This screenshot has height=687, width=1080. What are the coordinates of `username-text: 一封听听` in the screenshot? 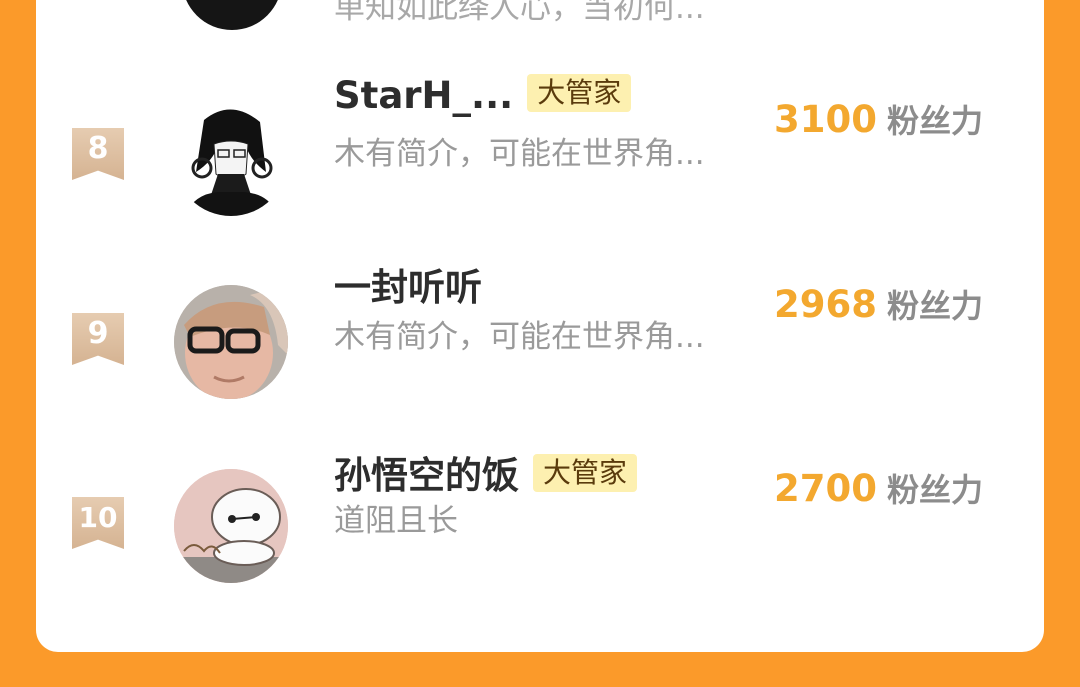 It's located at (408, 287).